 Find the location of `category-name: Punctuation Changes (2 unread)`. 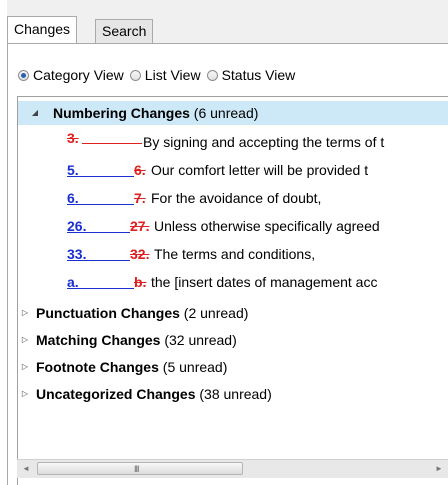

category-name: Punctuation Changes (2 unread) is located at coordinates (142, 313).